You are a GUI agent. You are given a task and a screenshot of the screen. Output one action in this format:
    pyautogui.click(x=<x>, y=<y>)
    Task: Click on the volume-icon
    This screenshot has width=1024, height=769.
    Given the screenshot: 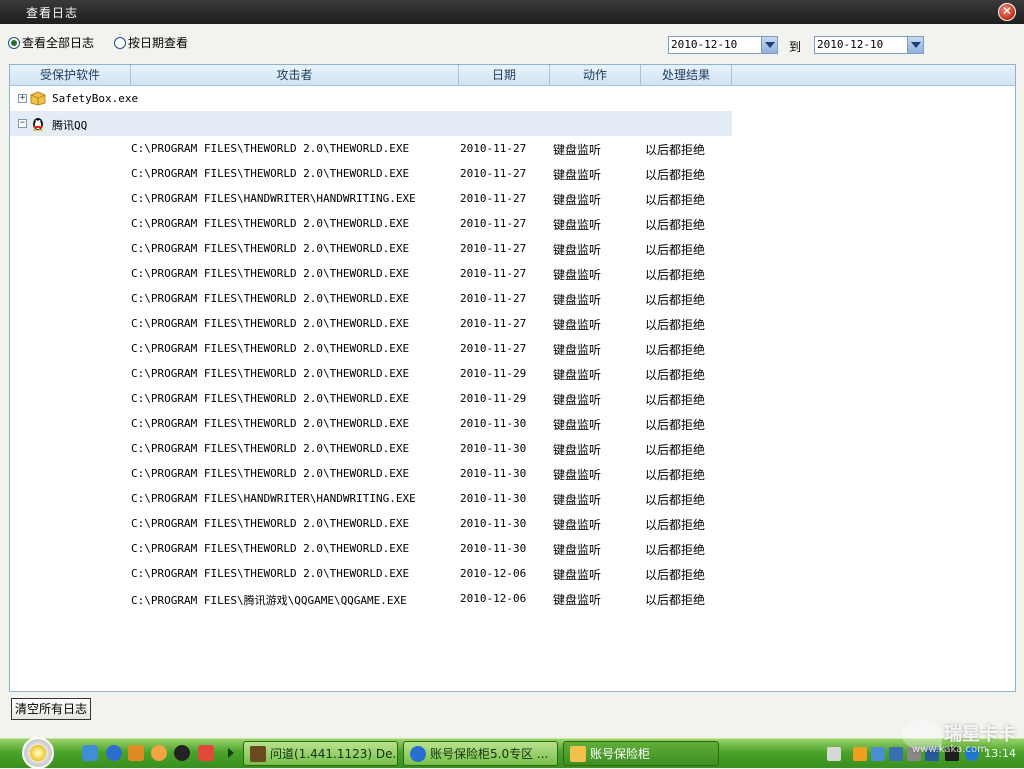 What is the action you would take?
    pyautogui.click(x=914, y=754)
    